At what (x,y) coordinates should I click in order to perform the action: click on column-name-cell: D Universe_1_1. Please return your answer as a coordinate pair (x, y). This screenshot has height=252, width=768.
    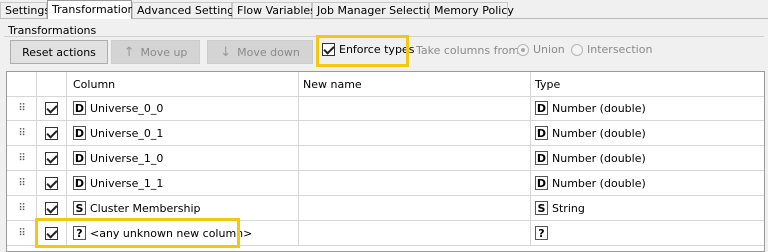
    Looking at the image, I should click on (183, 183).